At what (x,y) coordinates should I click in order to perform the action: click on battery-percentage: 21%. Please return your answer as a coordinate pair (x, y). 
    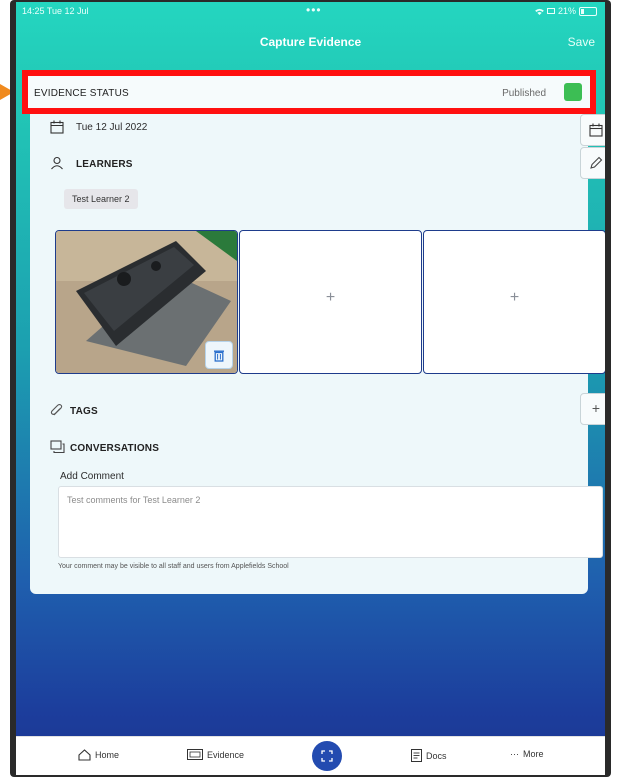
    Looking at the image, I should click on (566, 11).